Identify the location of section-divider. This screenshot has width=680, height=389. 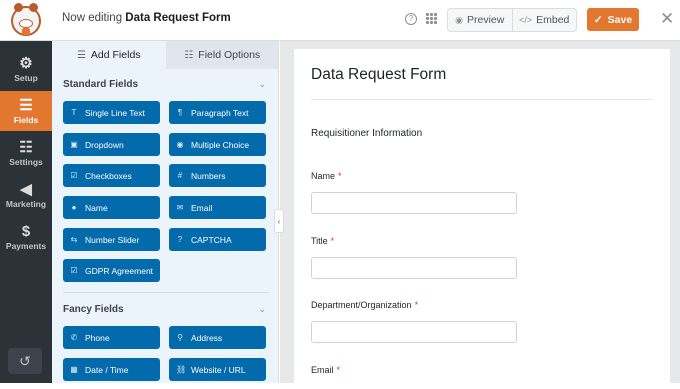
(166, 292).